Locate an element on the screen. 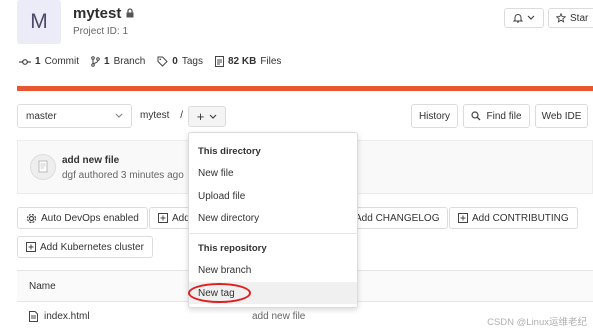  document-icon is located at coordinates (43, 166).